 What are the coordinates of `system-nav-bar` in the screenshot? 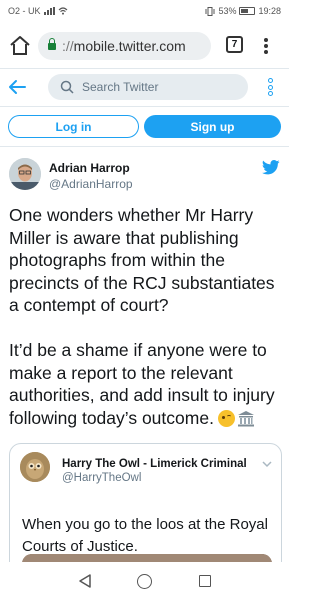 It's located at (144, 581).